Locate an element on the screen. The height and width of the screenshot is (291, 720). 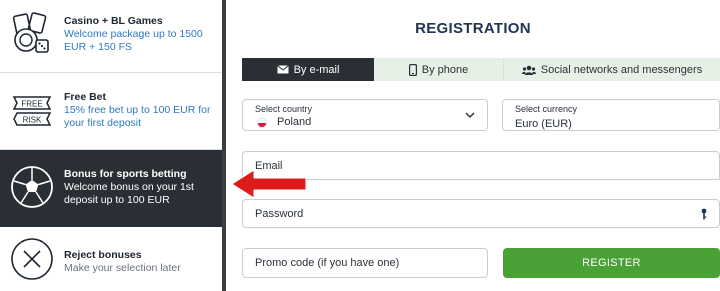
country-value: Poland is located at coordinates (294, 122).